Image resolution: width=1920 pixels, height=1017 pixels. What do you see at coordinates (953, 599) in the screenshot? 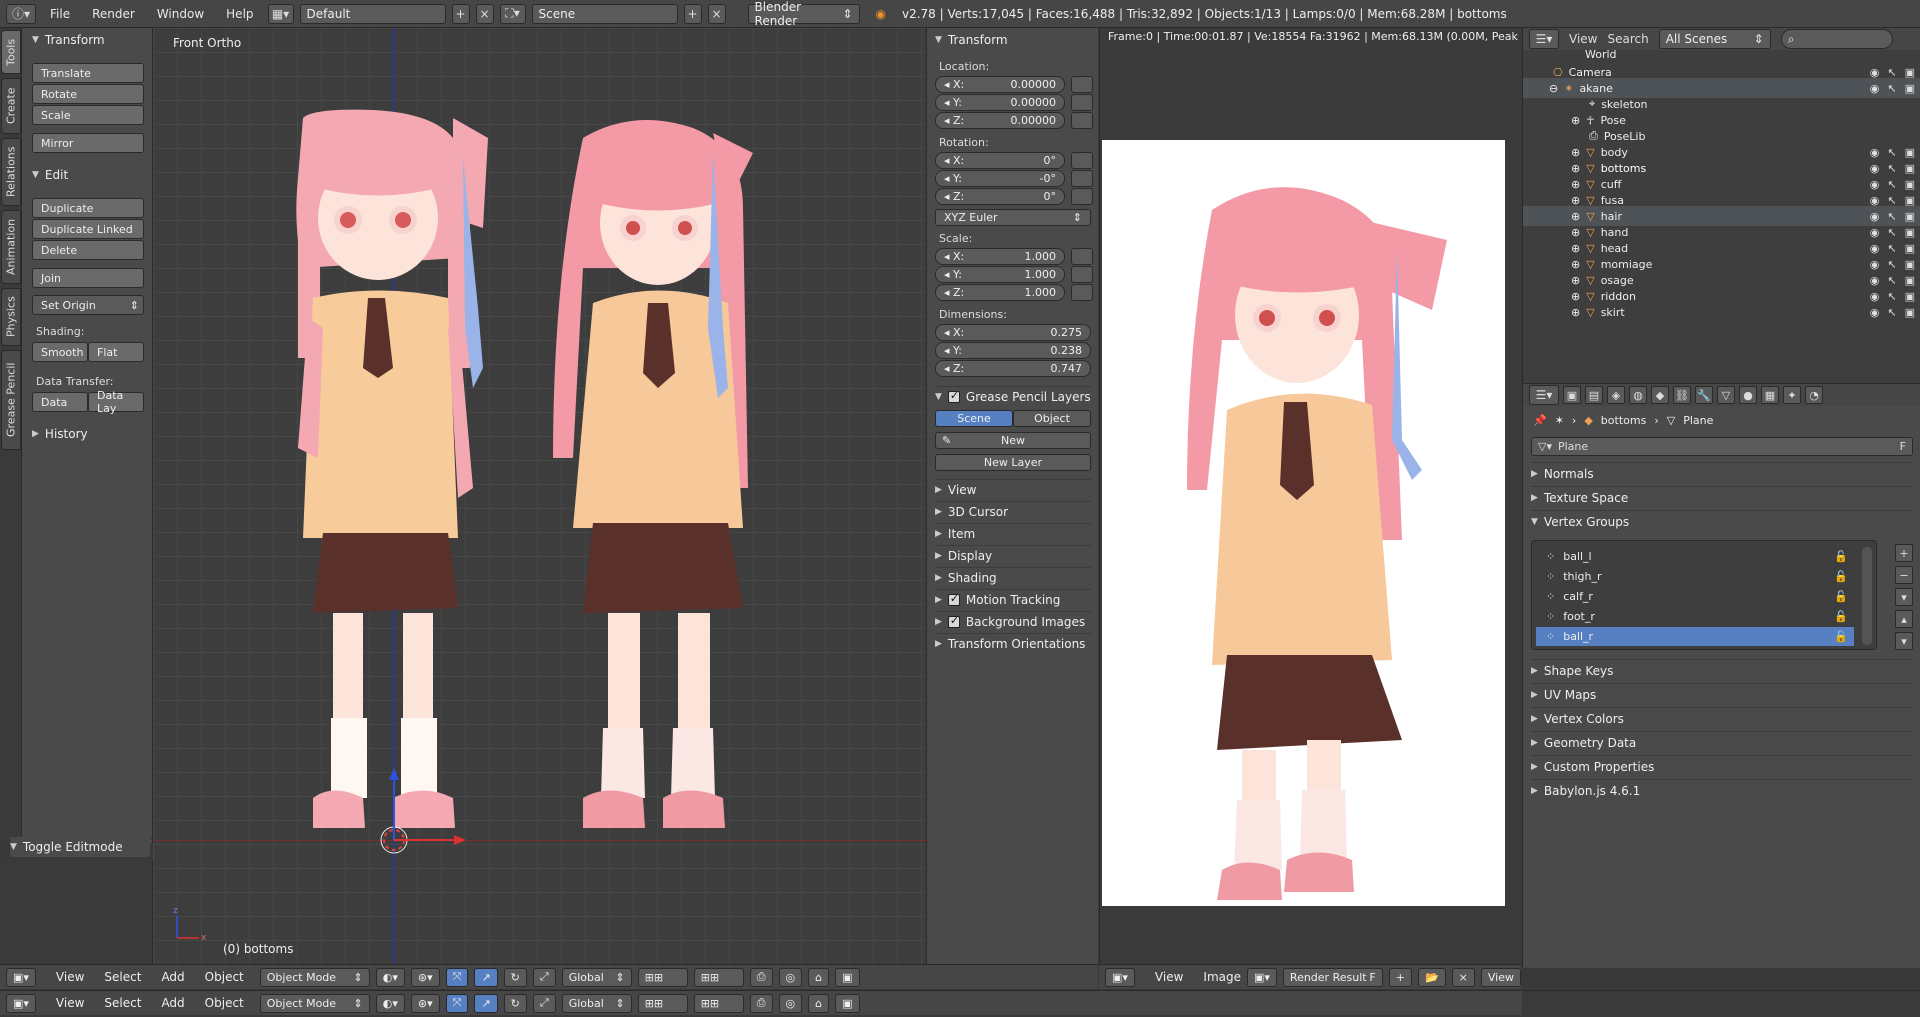
I see `motion-tracking-checkbox` at bounding box center [953, 599].